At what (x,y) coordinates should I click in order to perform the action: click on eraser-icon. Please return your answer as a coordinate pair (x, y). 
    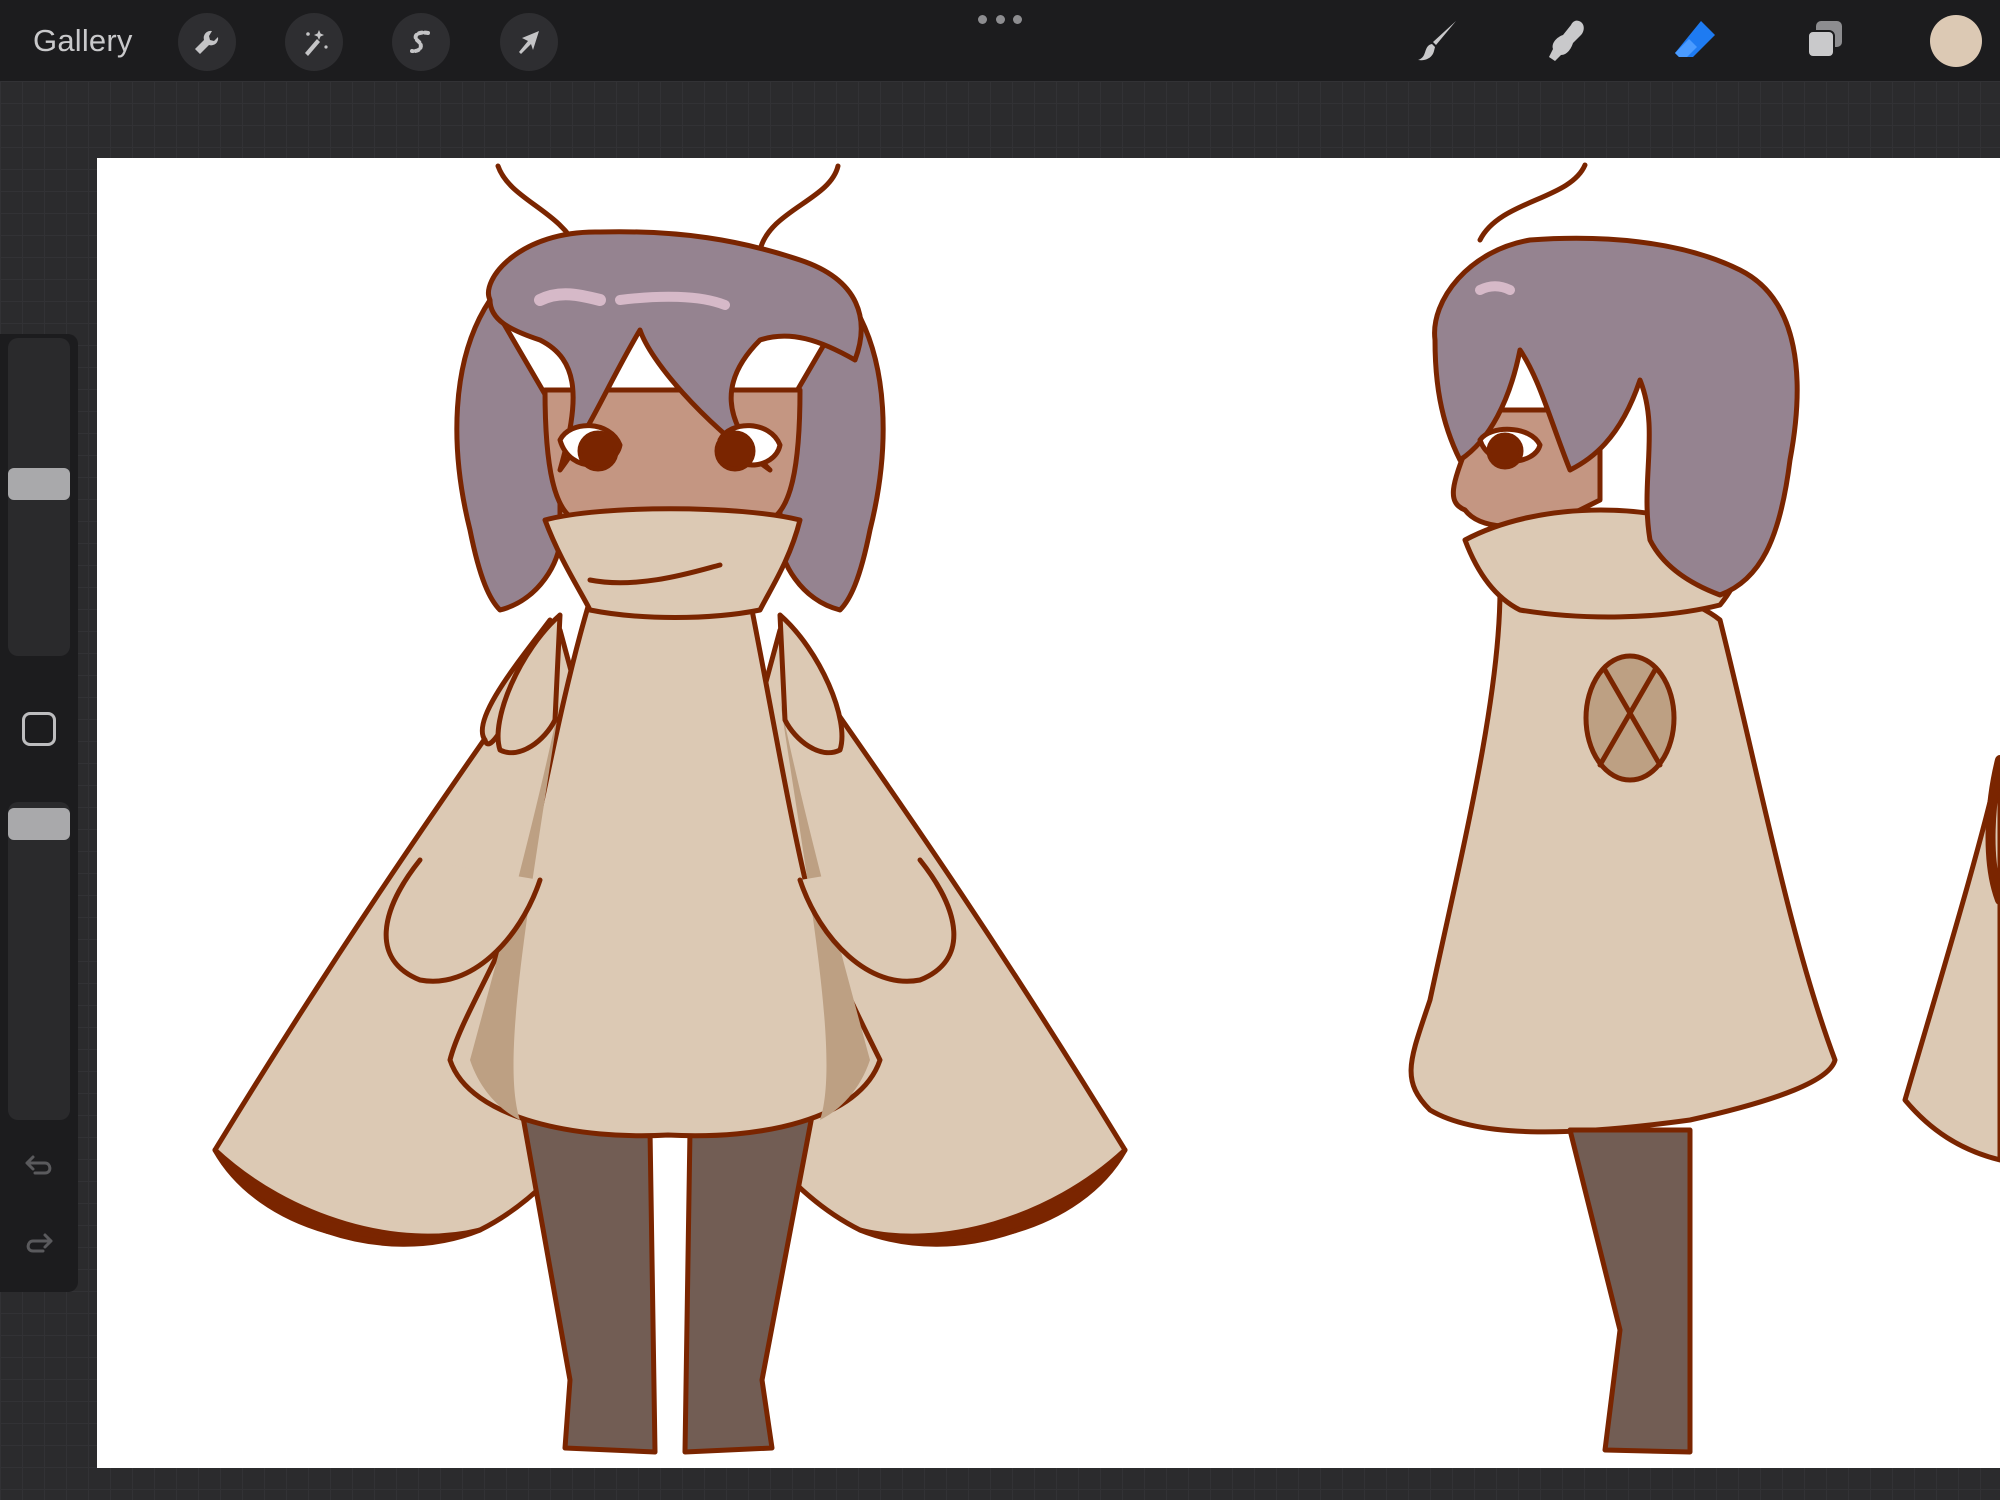
    Looking at the image, I should click on (1695, 39).